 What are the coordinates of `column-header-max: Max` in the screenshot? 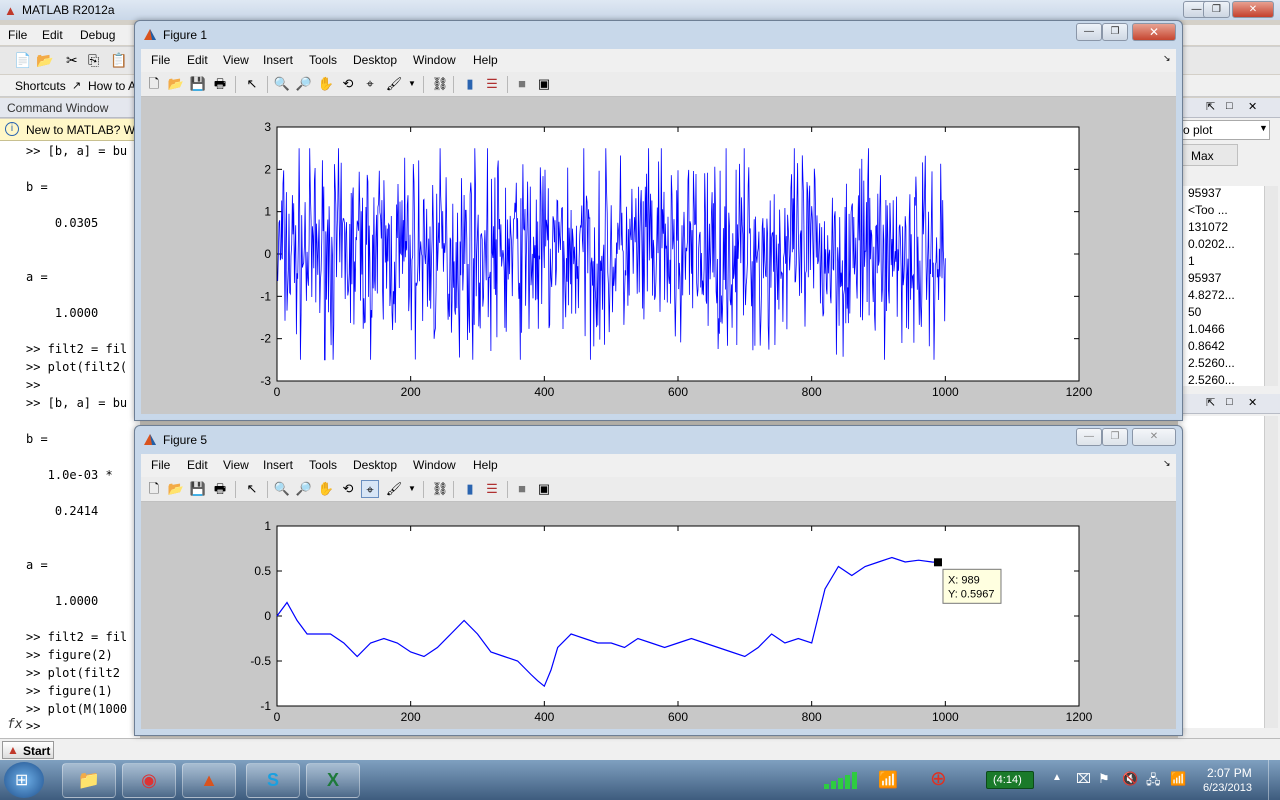 It's located at (1208, 155).